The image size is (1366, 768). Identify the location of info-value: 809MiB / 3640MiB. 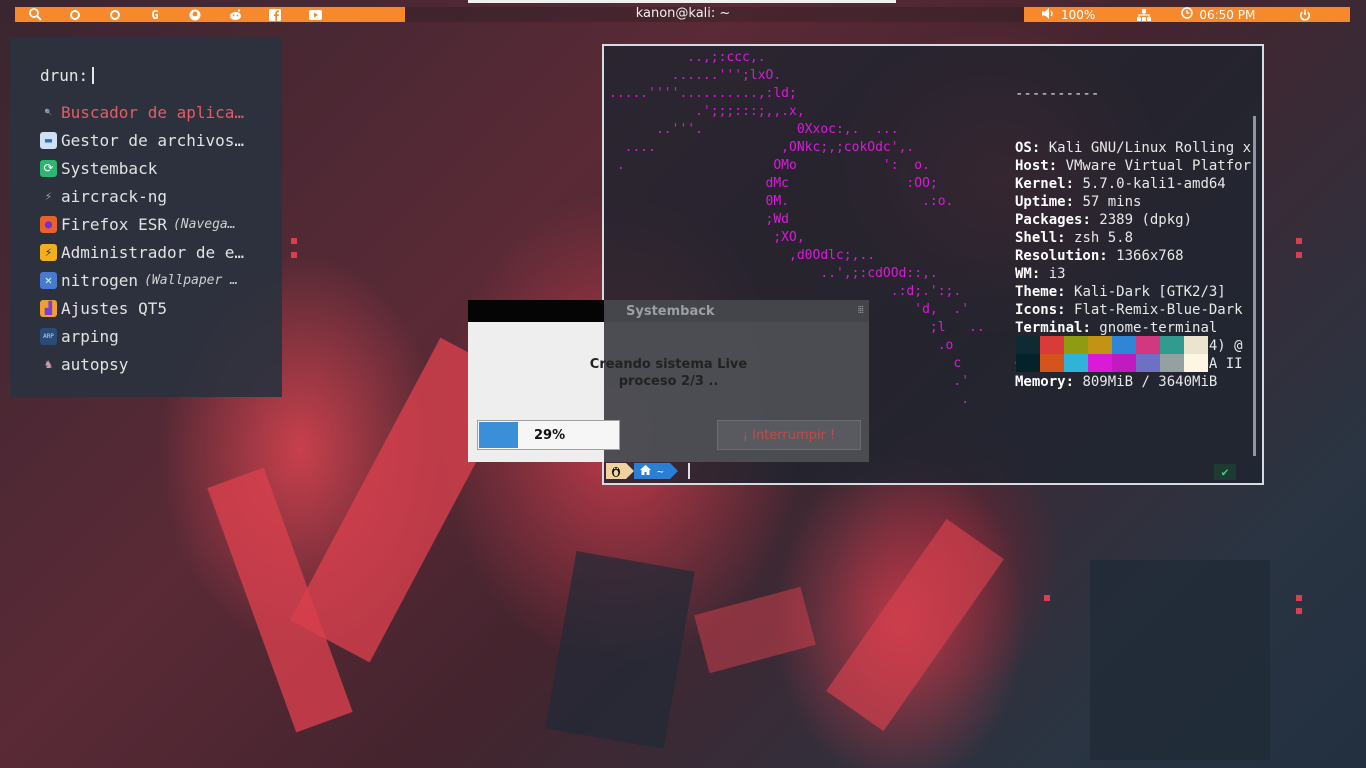
(1150, 382).